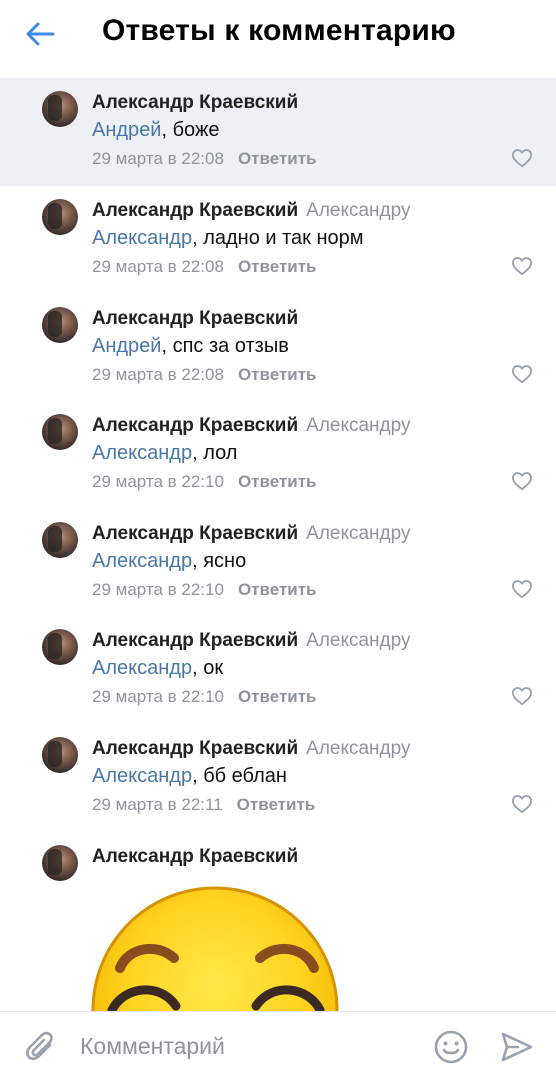 Image resolution: width=556 pixels, height=1080 pixels. What do you see at coordinates (225, 346) in the screenshot?
I see `comment-text: , спс за отзыв` at bounding box center [225, 346].